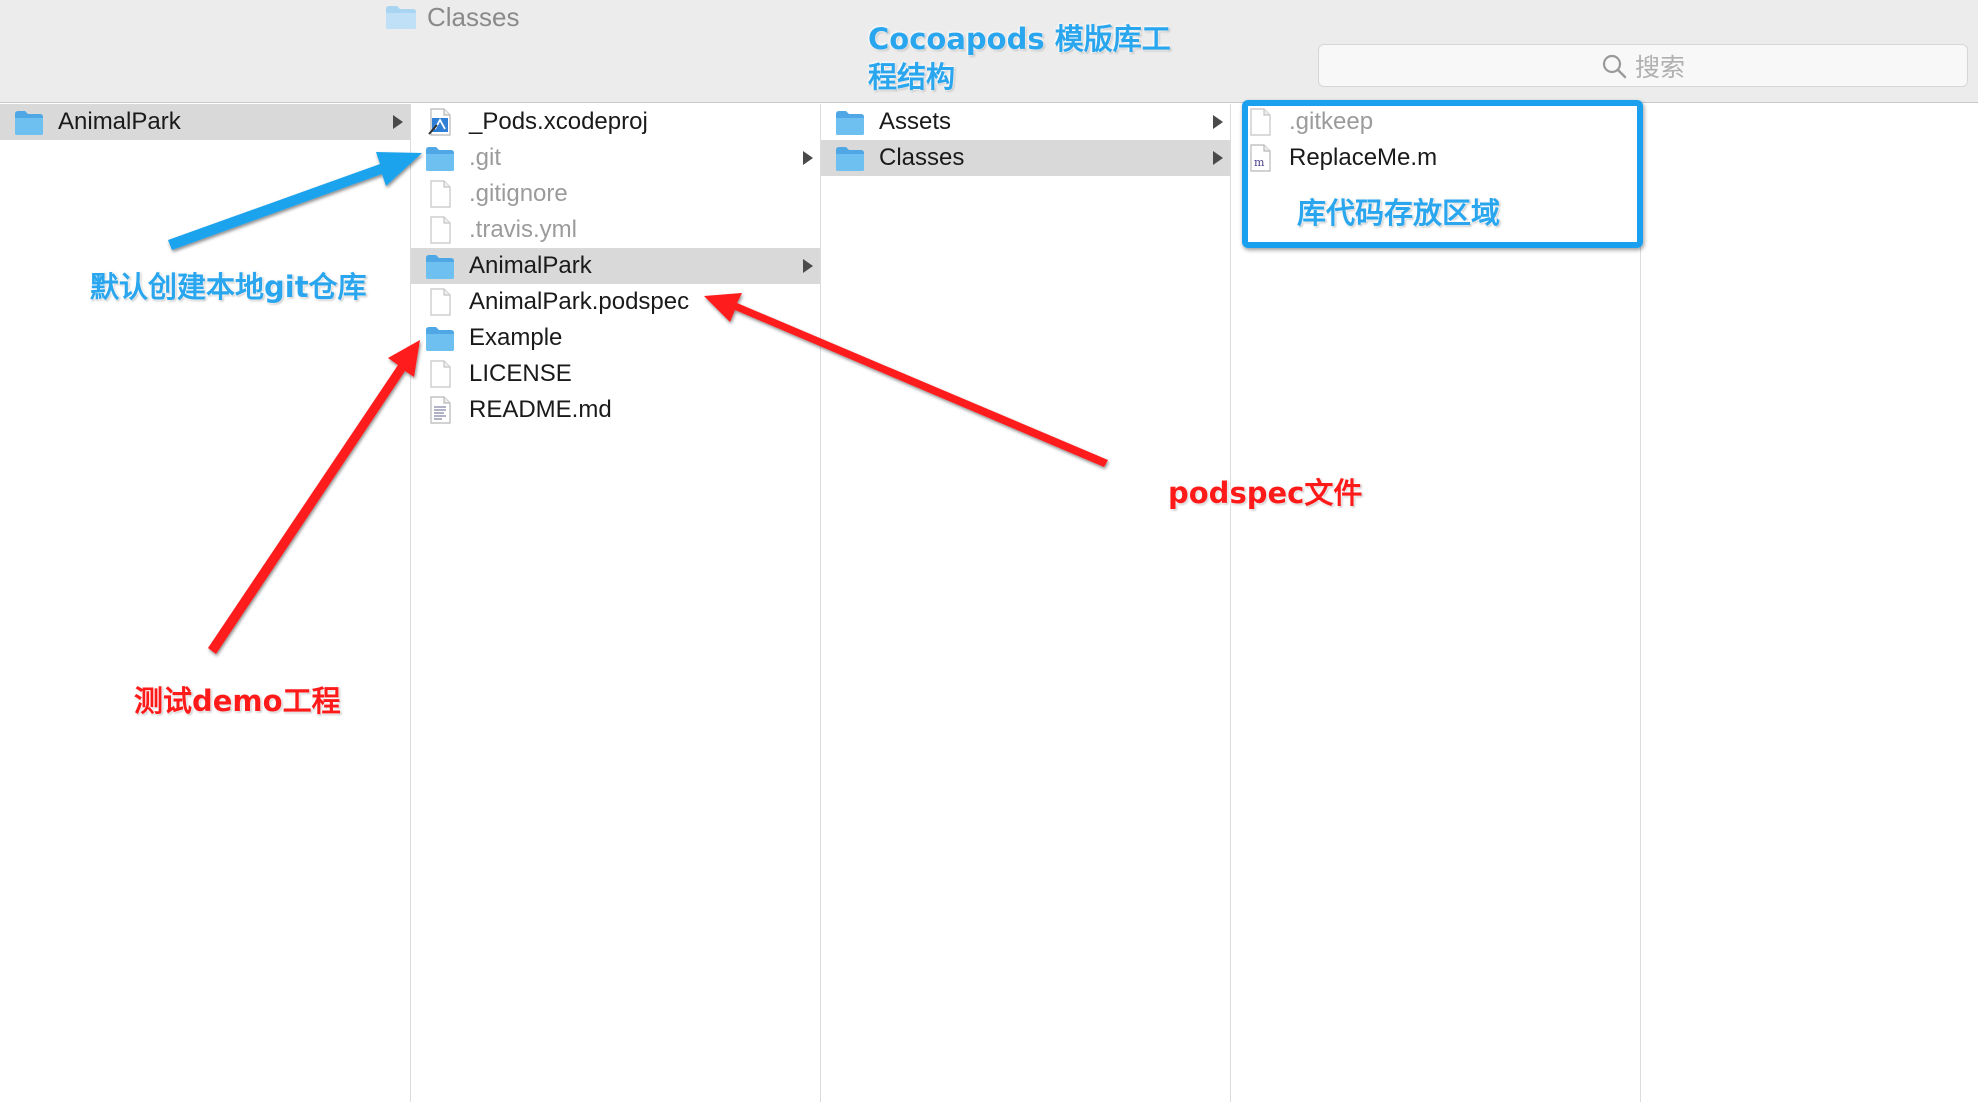 The height and width of the screenshot is (1102, 1978). I want to click on file-list-item: .gitignore, so click(615, 194).